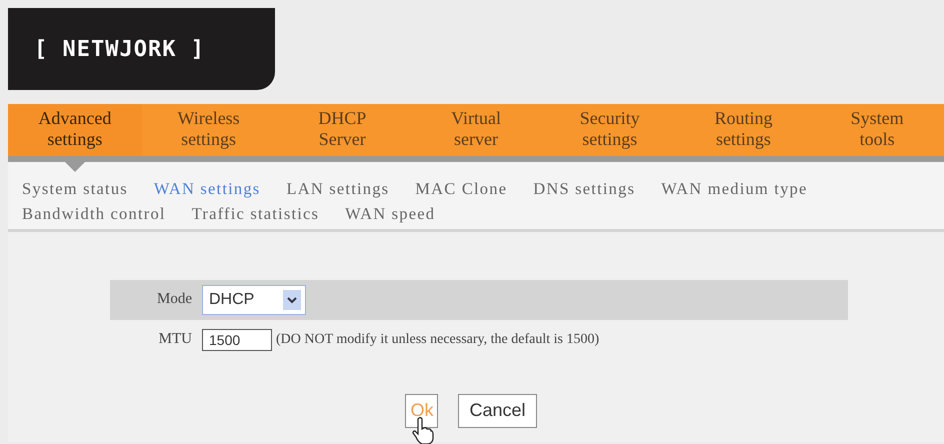 The width and height of the screenshot is (944, 444). Describe the element at coordinates (209, 138) in the screenshot. I see `nav-tab: Wireless settings` at that location.